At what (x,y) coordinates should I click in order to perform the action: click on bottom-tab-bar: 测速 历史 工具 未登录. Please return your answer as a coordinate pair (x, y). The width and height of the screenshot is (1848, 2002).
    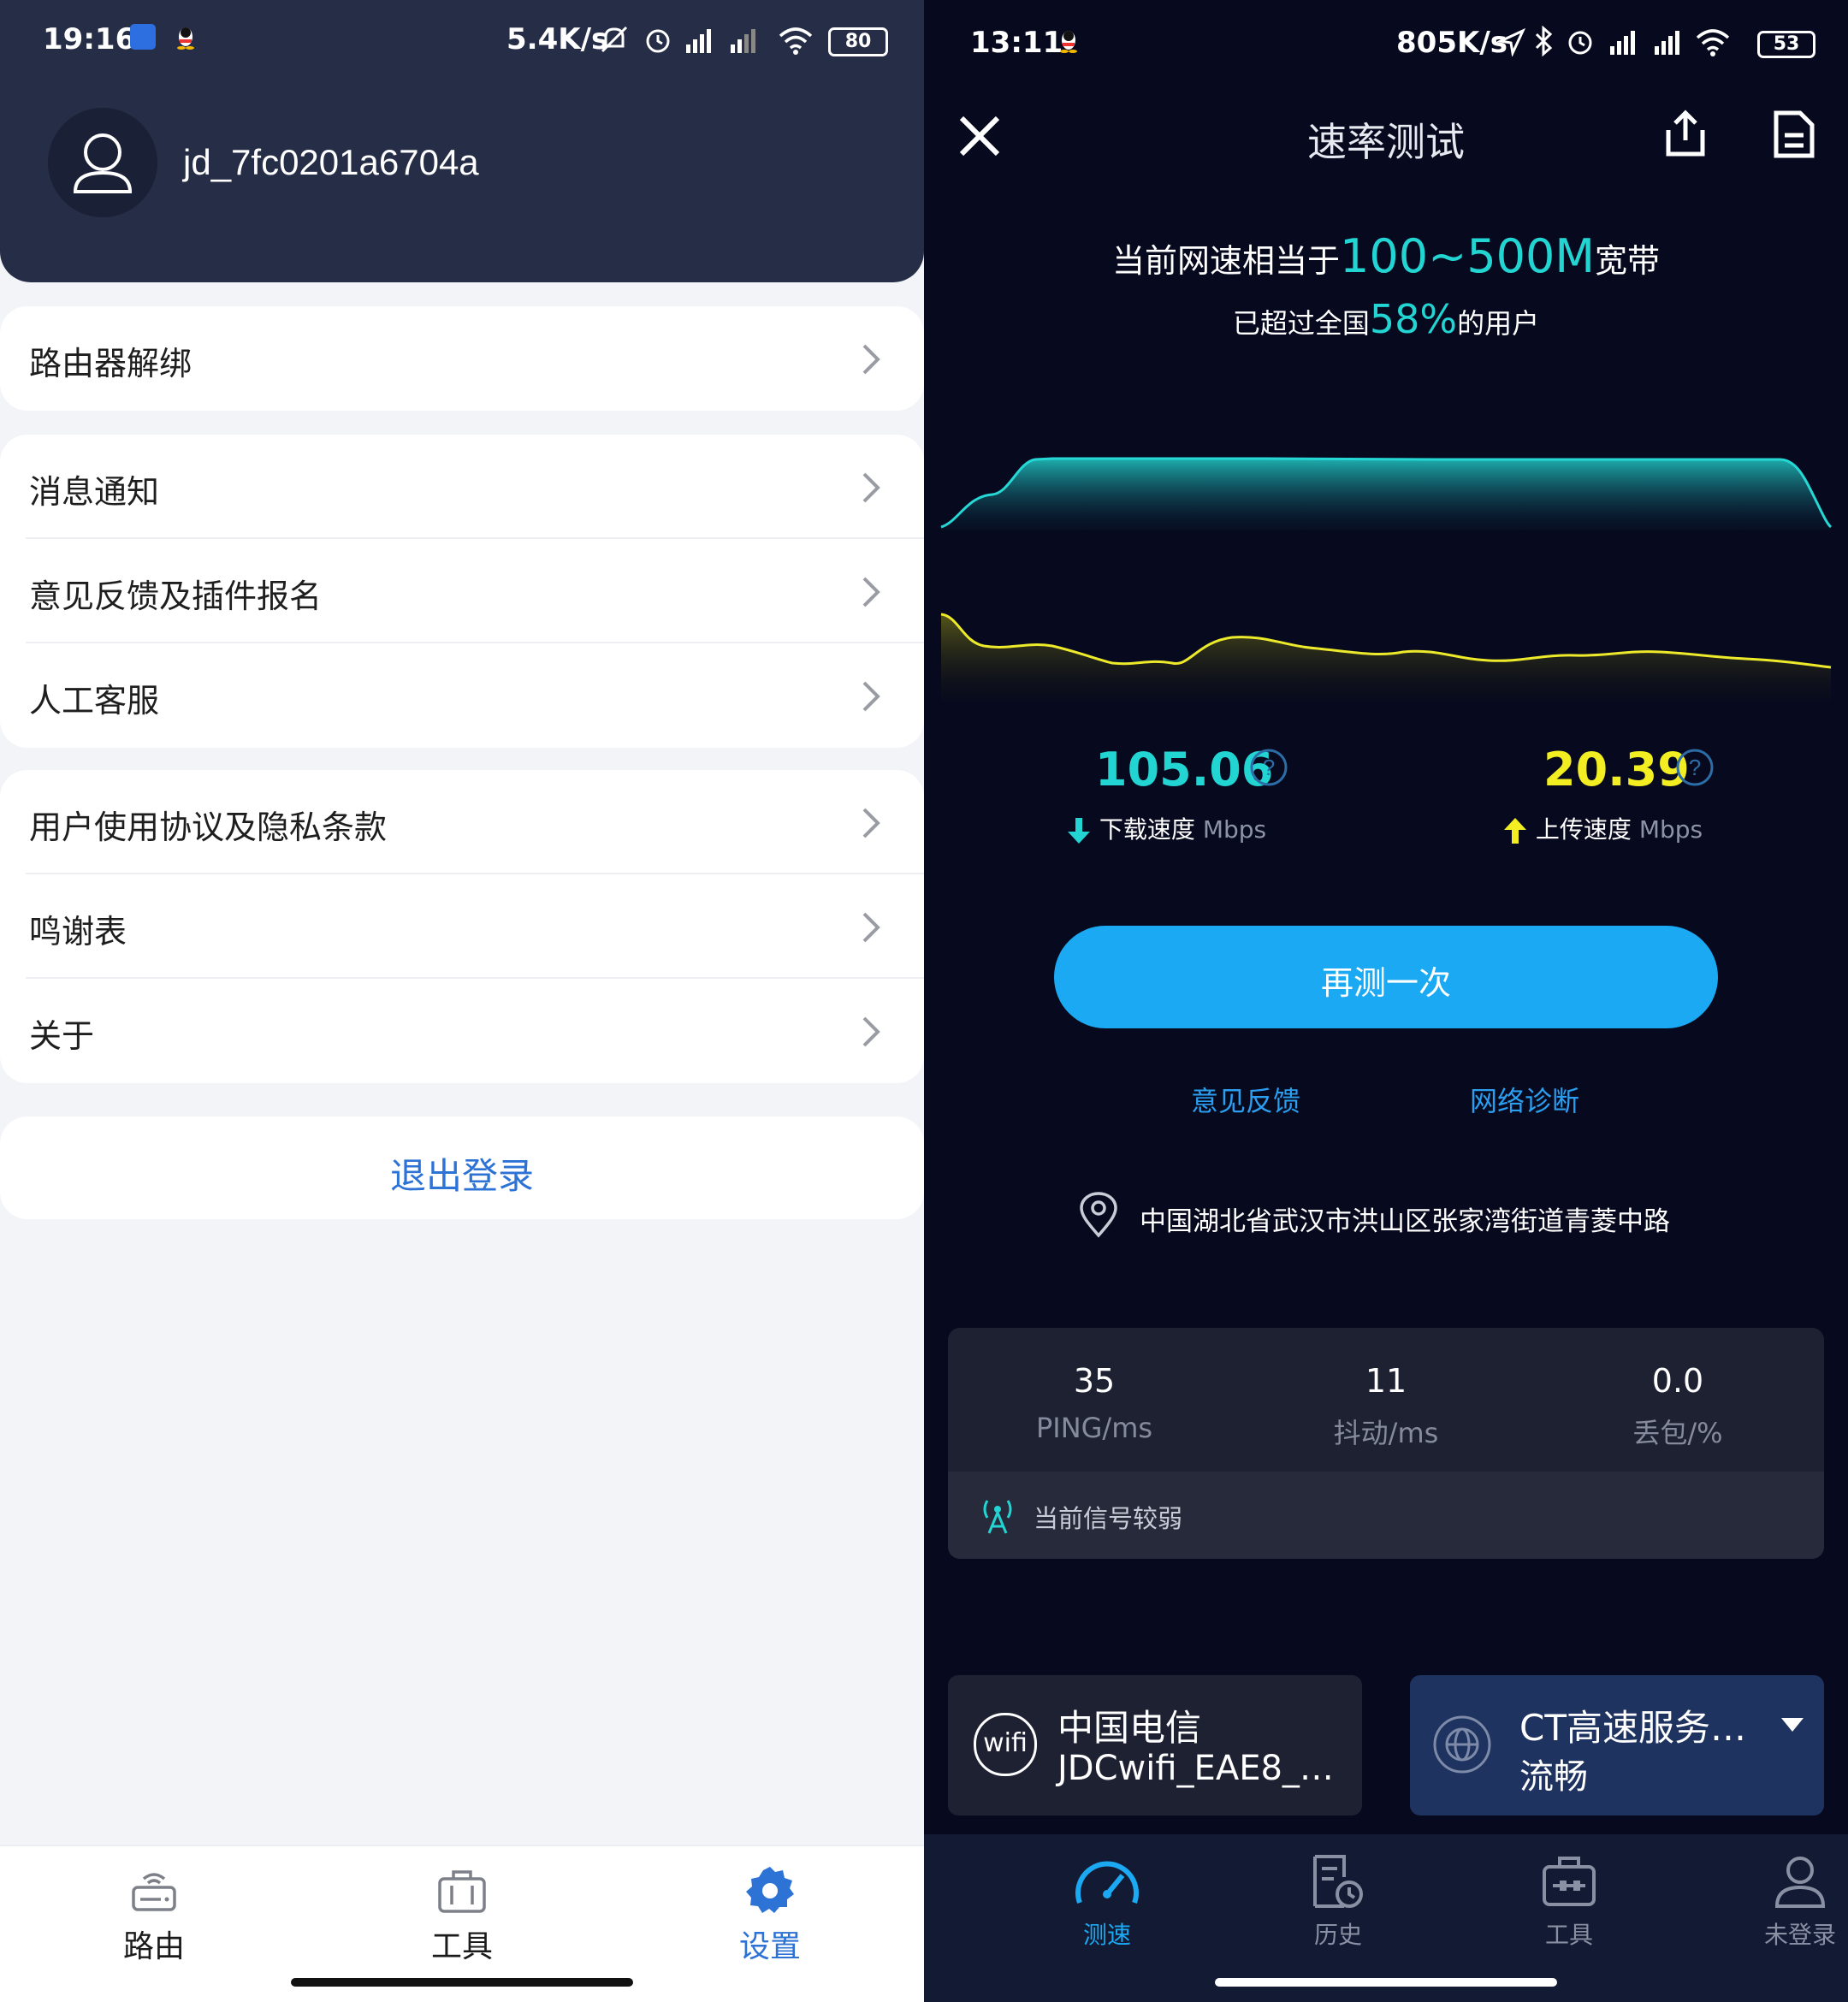
    Looking at the image, I should click on (1386, 1918).